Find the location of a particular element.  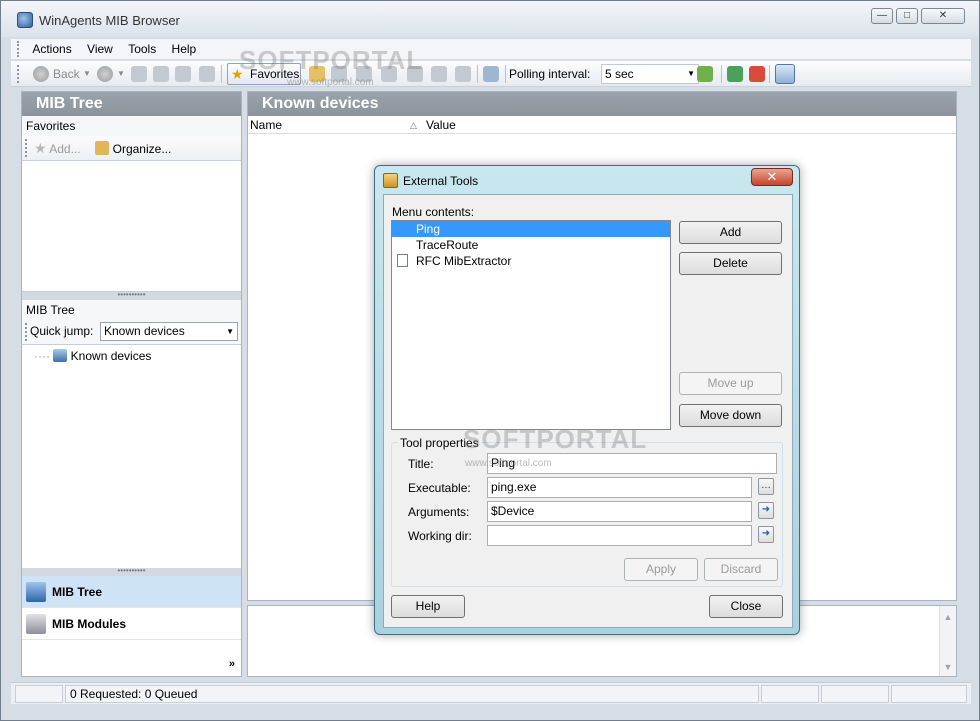

nav-mib-modules: MIB Modules is located at coordinates (131, 624).